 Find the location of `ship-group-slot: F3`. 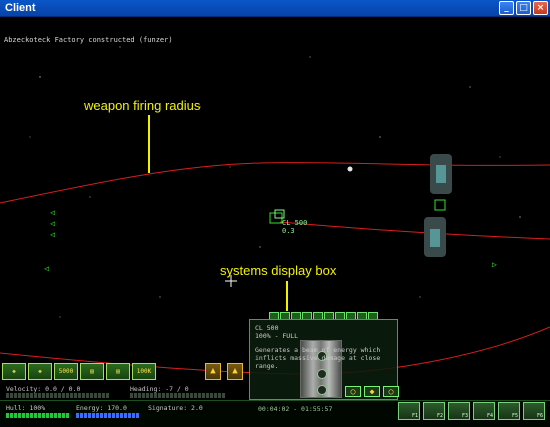

ship-group-slot: F3 is located at coordinates (459, 411).